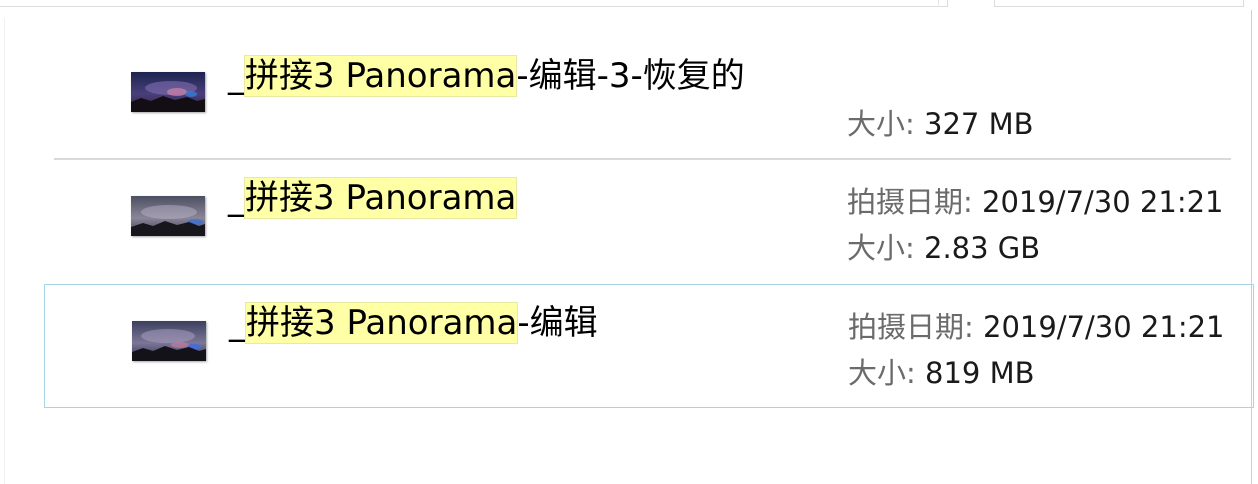 The height and width of the screenshot is (484, 1258). I want to click on file-size: 大小: 327 MB, so click(940, 124).